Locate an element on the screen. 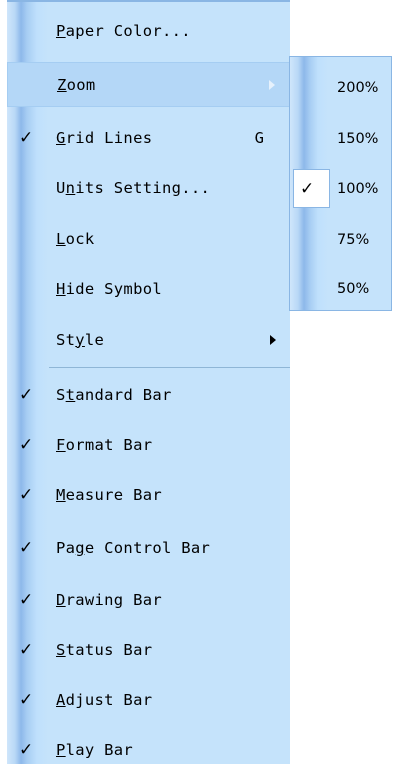 This screenshot has width=407, height=764. menu-separator is located at coordinates (169, 367).